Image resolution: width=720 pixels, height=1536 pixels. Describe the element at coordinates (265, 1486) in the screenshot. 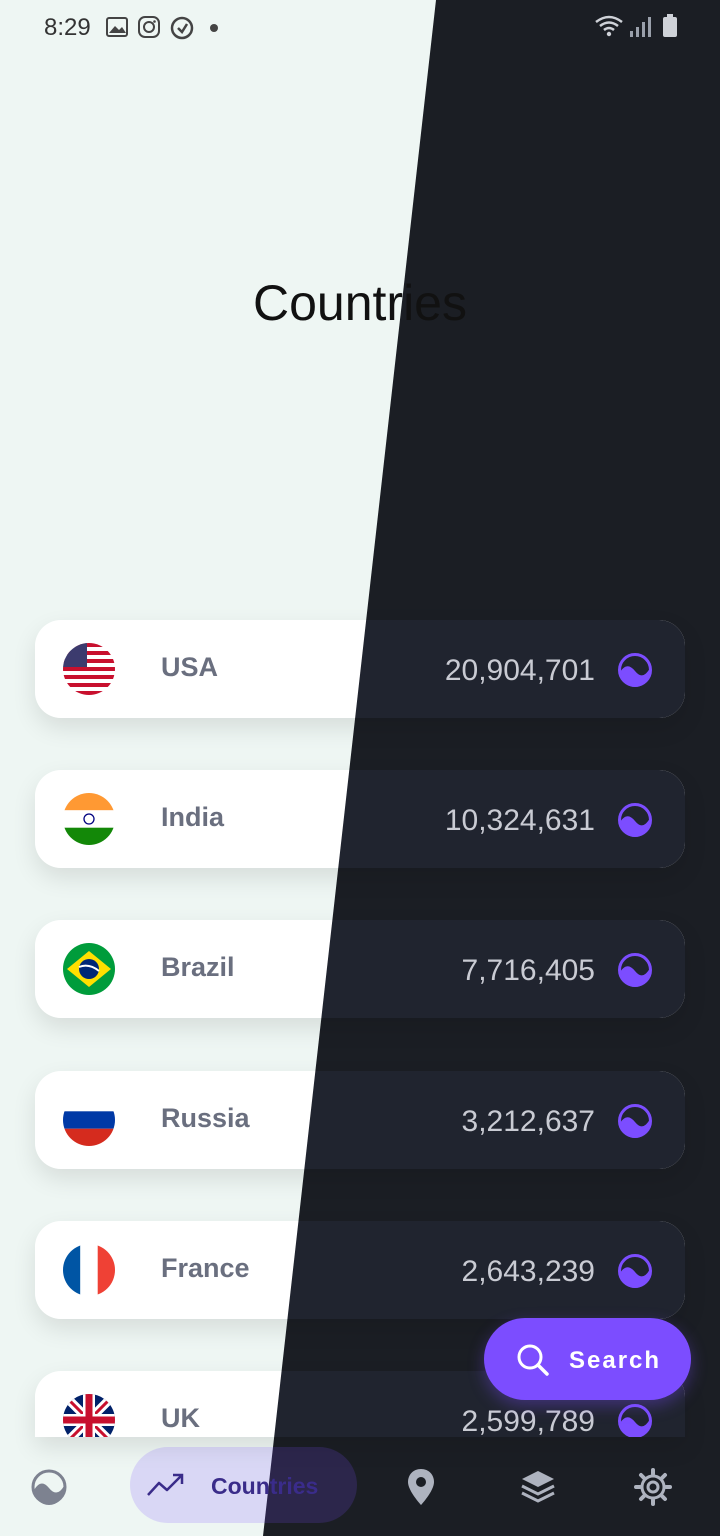

I see `nav-countries-label: Countries` at that location.